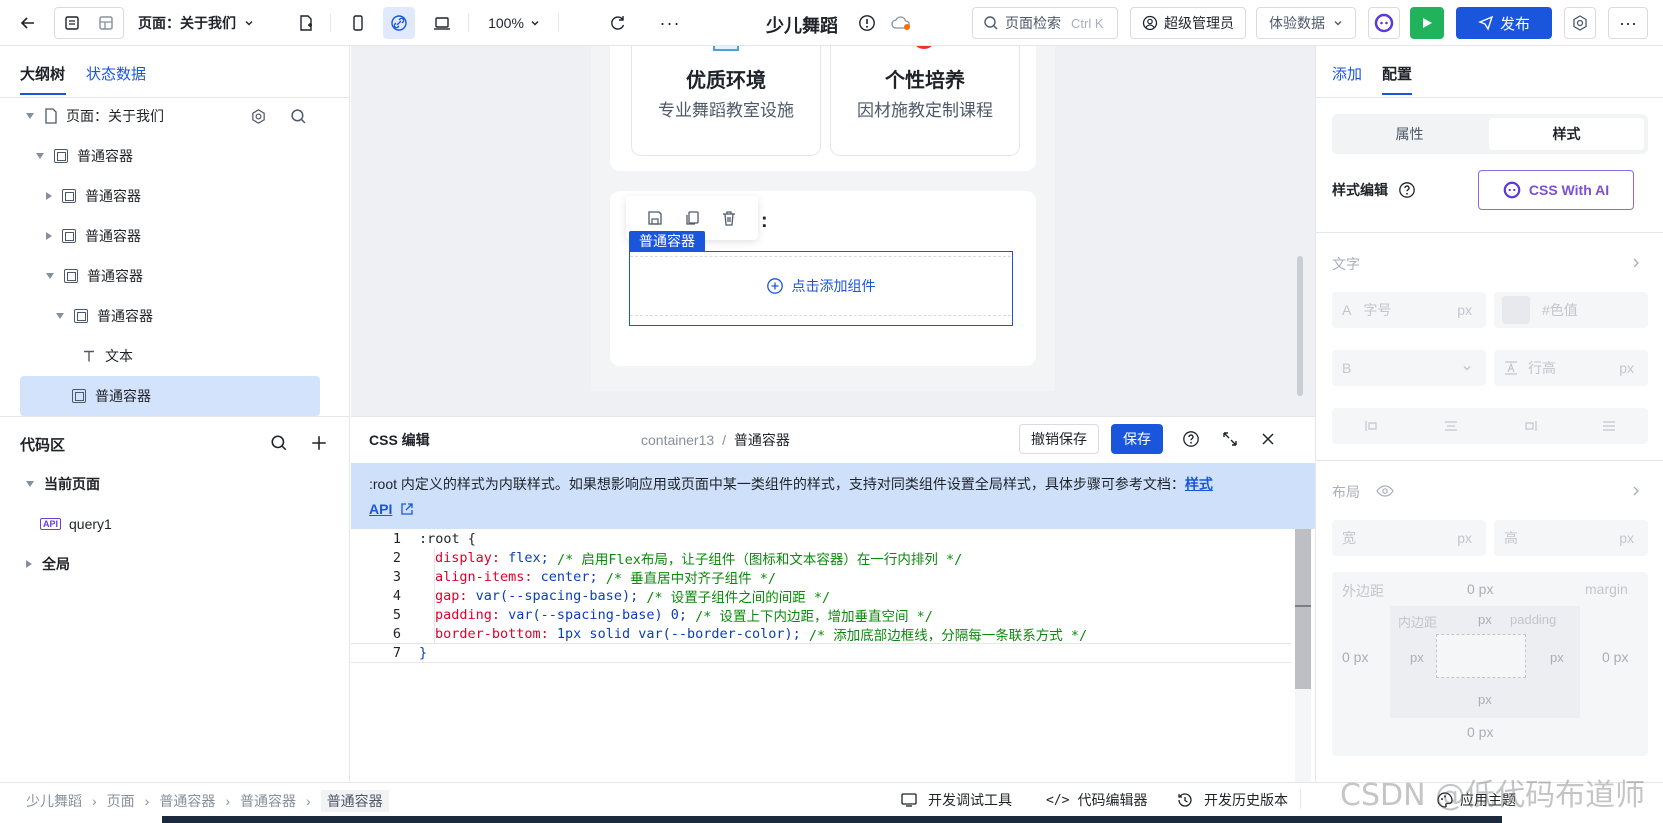  Describe the element at coordinates (1268, 439) in the screenshot. I see `close-icon` at that location.